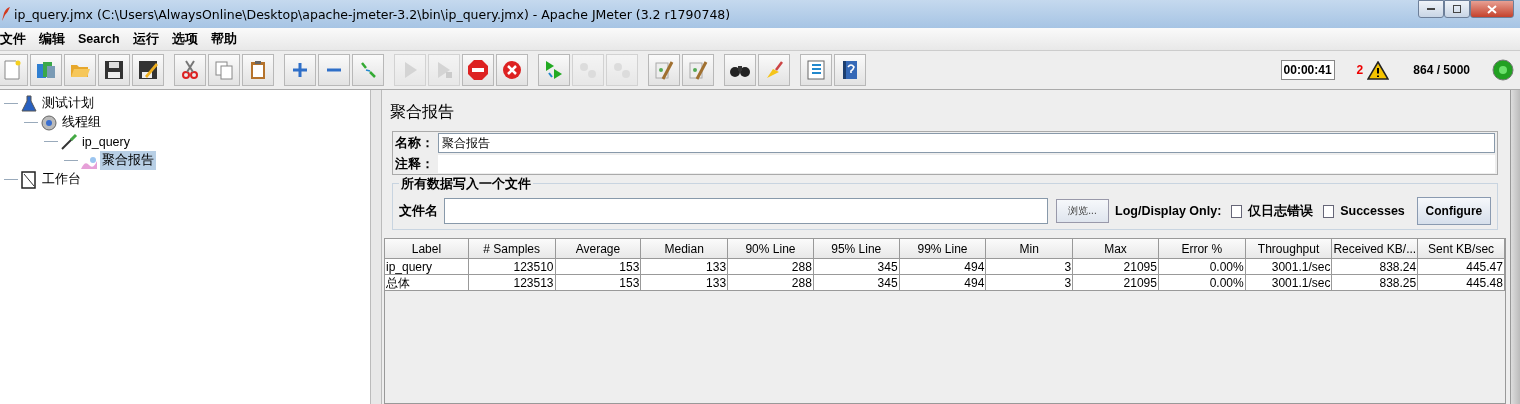 This screenshot has width=1520, height=404. I want to click on filename-label: 文件名, so click(418, 211).